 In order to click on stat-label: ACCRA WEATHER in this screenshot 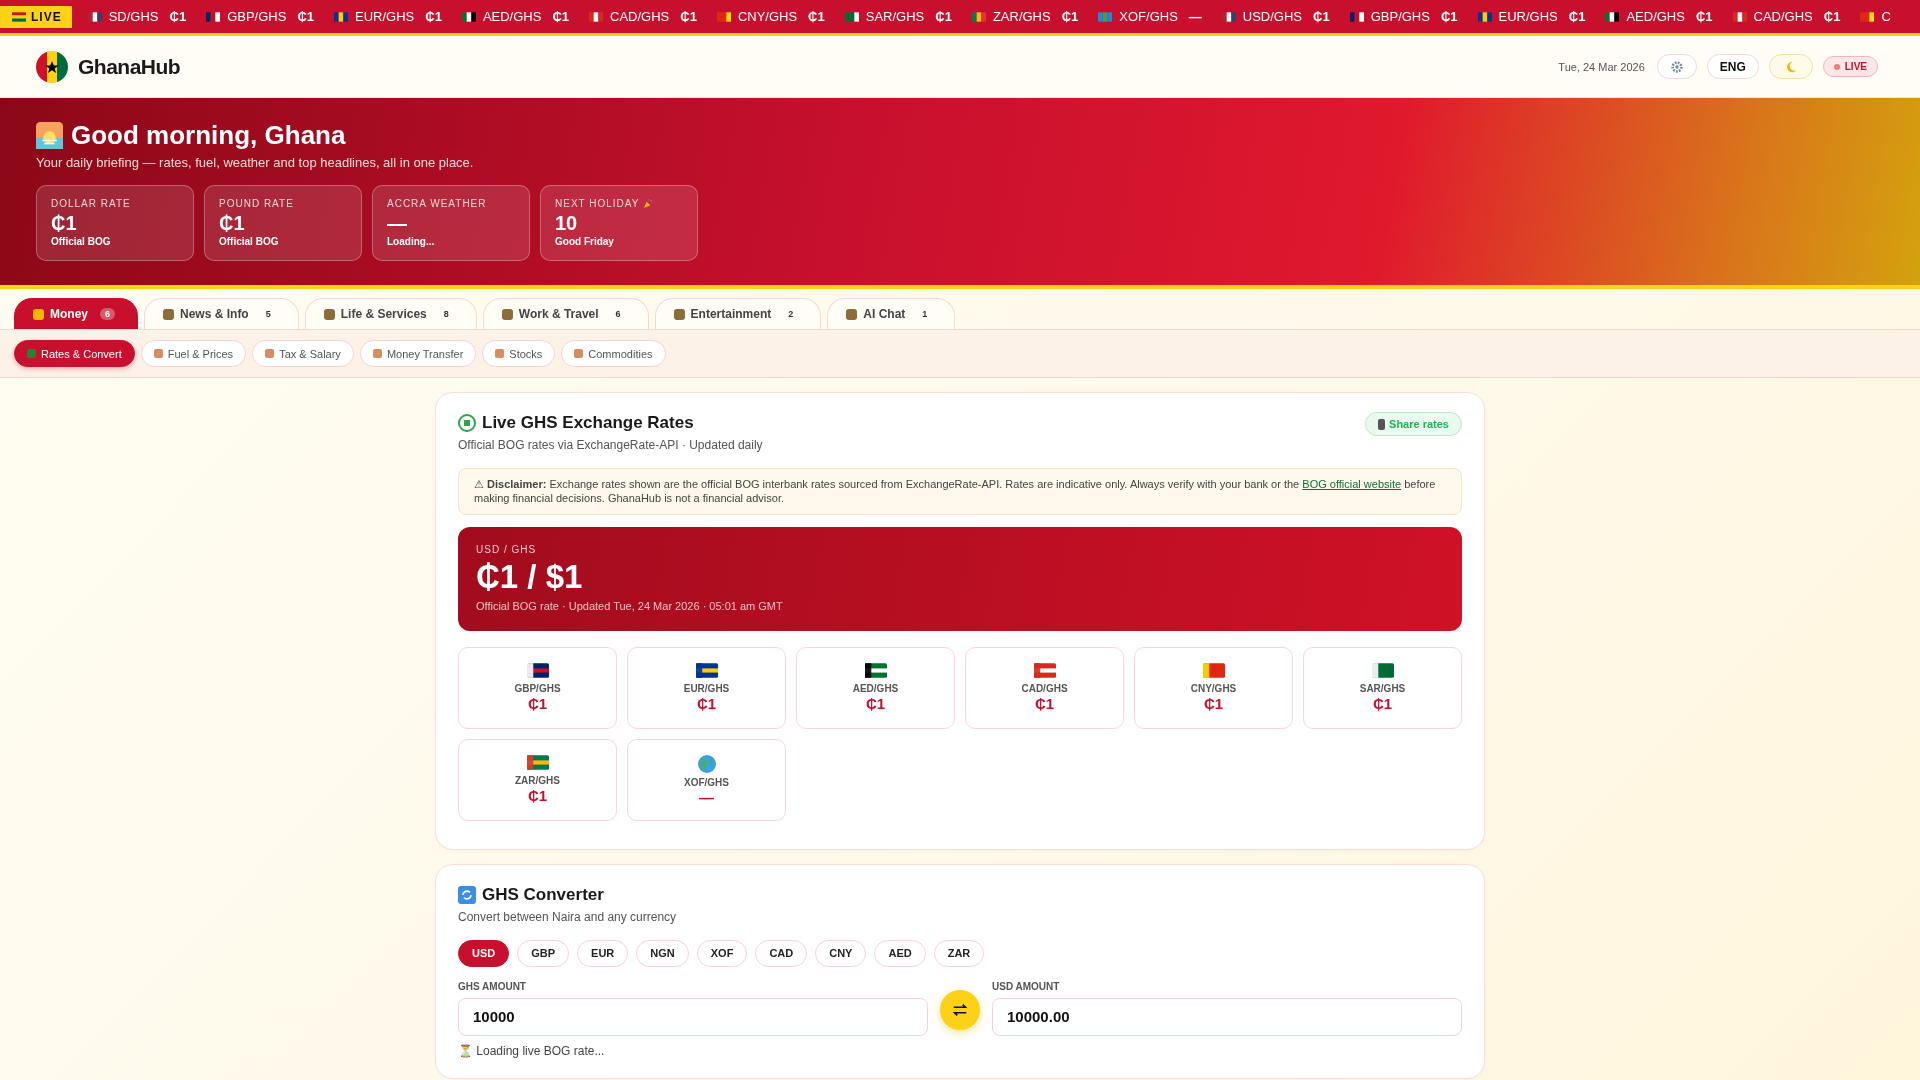, I will do `click(437, 203)`.